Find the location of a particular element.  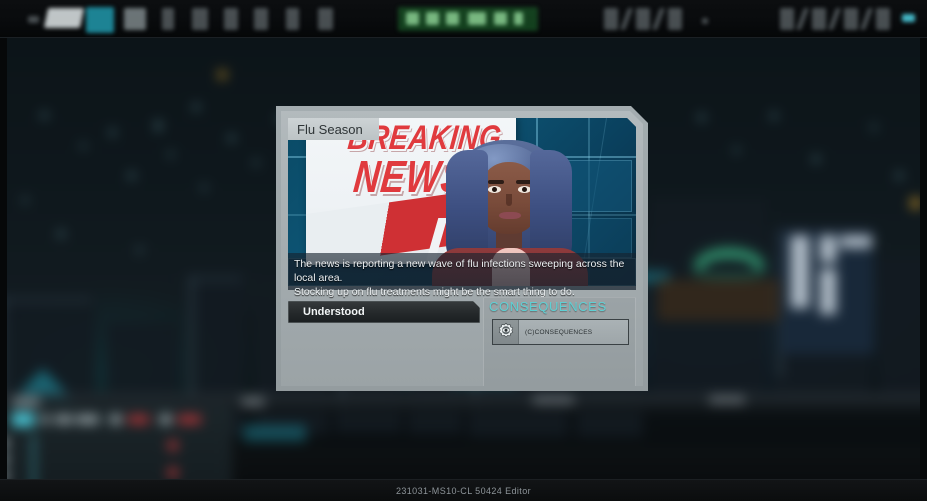

toolbar-speed-group is located at coordinates (468, 19).